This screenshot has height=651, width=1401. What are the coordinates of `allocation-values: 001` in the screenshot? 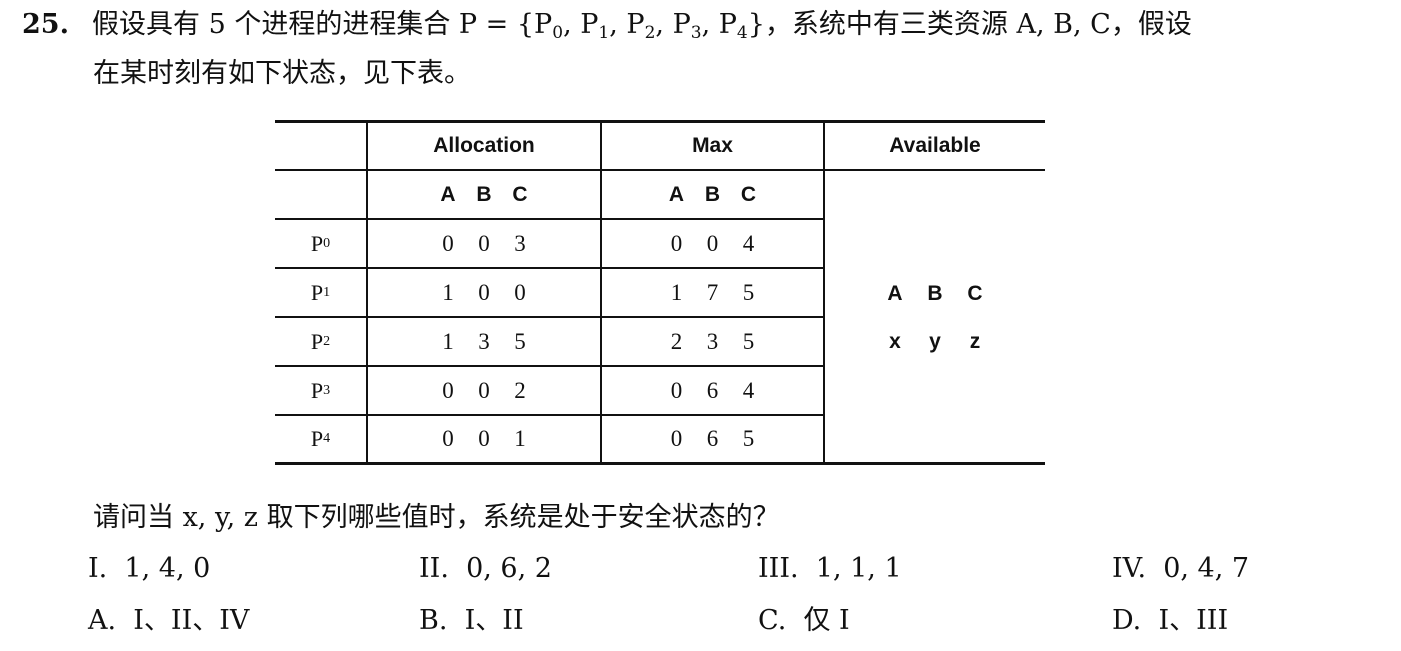 It's located at (484, 439).